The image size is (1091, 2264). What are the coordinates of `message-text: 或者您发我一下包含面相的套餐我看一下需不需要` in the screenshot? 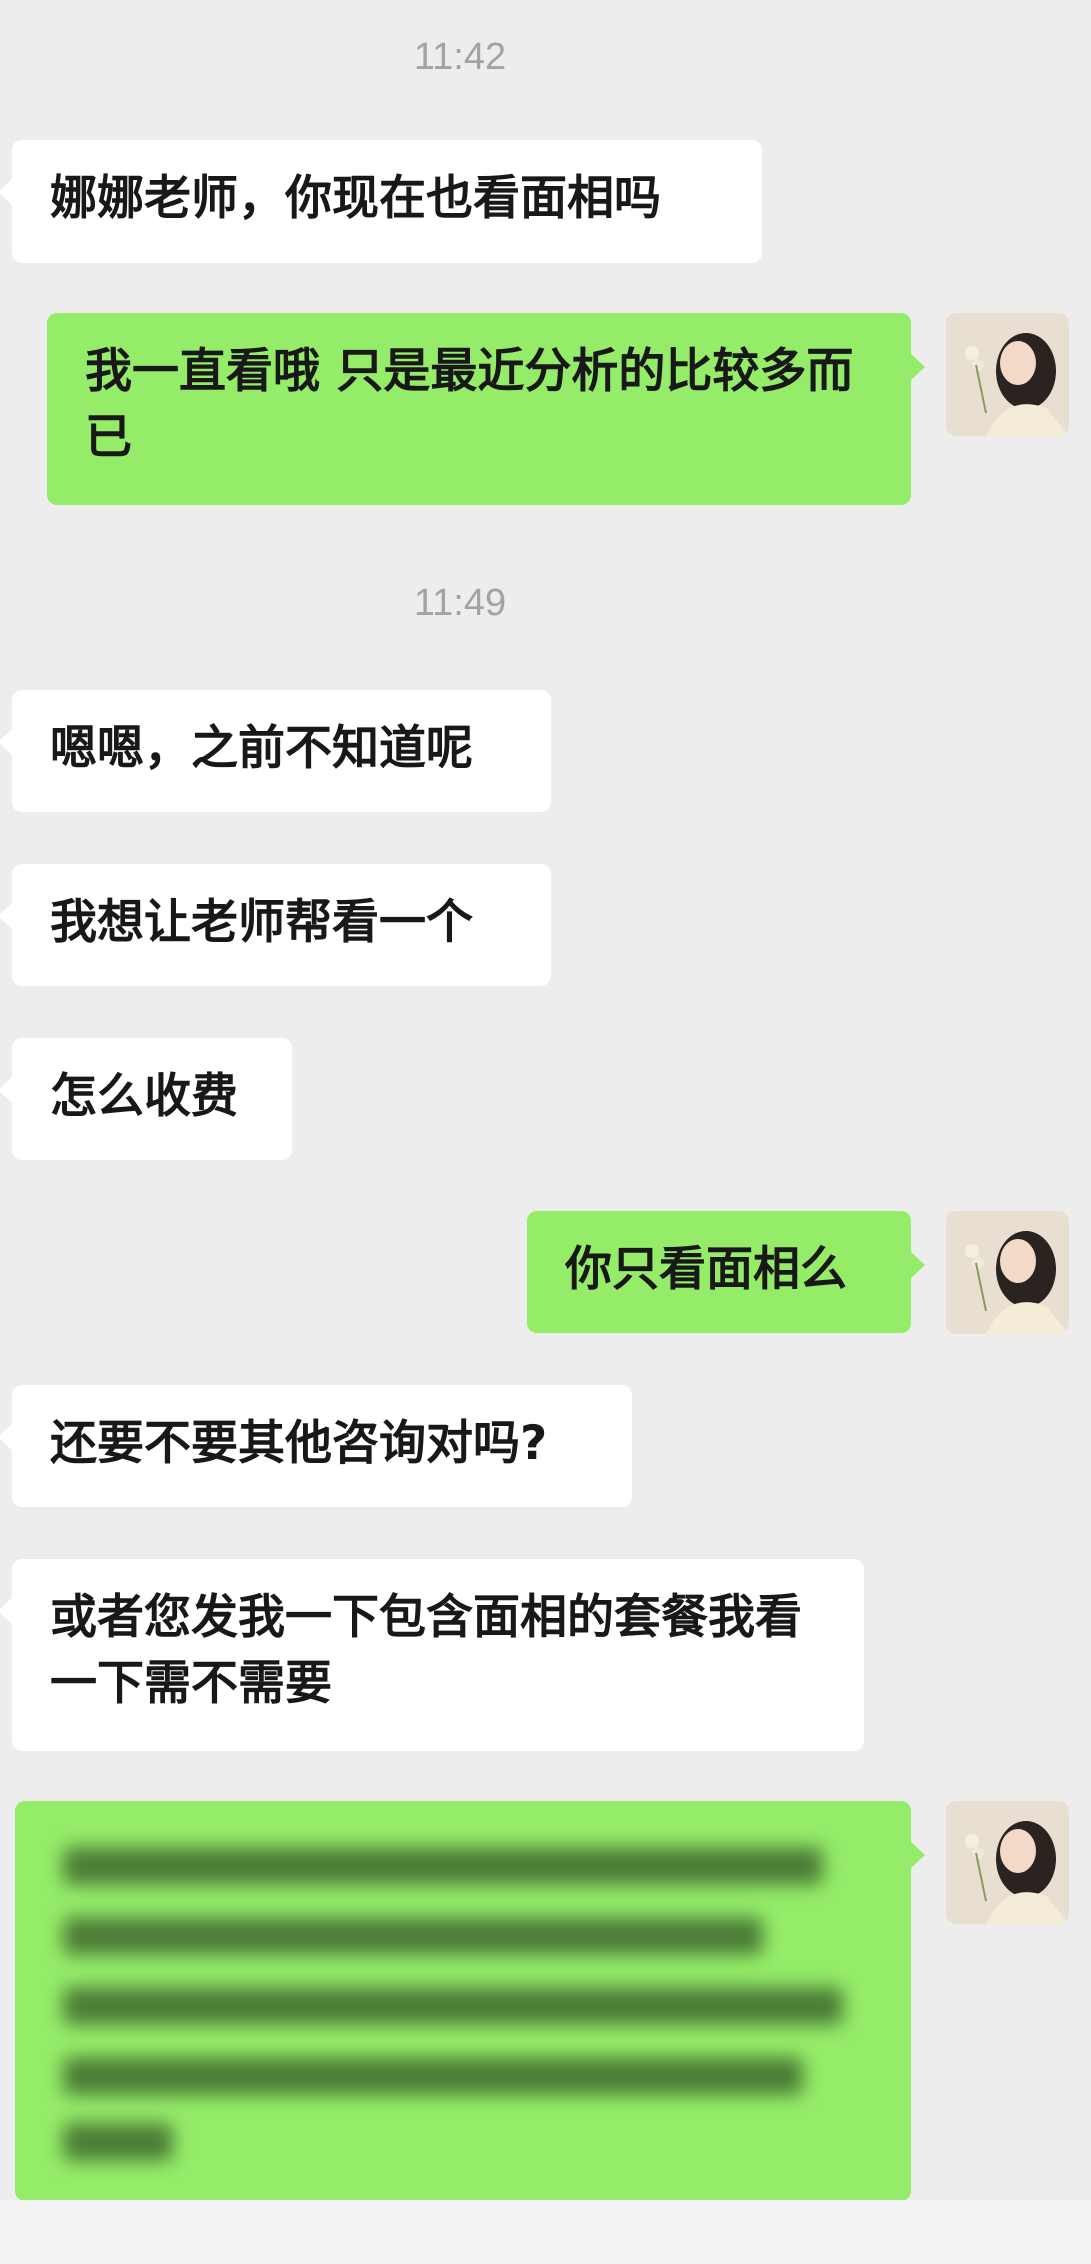 It's located at (426, 1650).